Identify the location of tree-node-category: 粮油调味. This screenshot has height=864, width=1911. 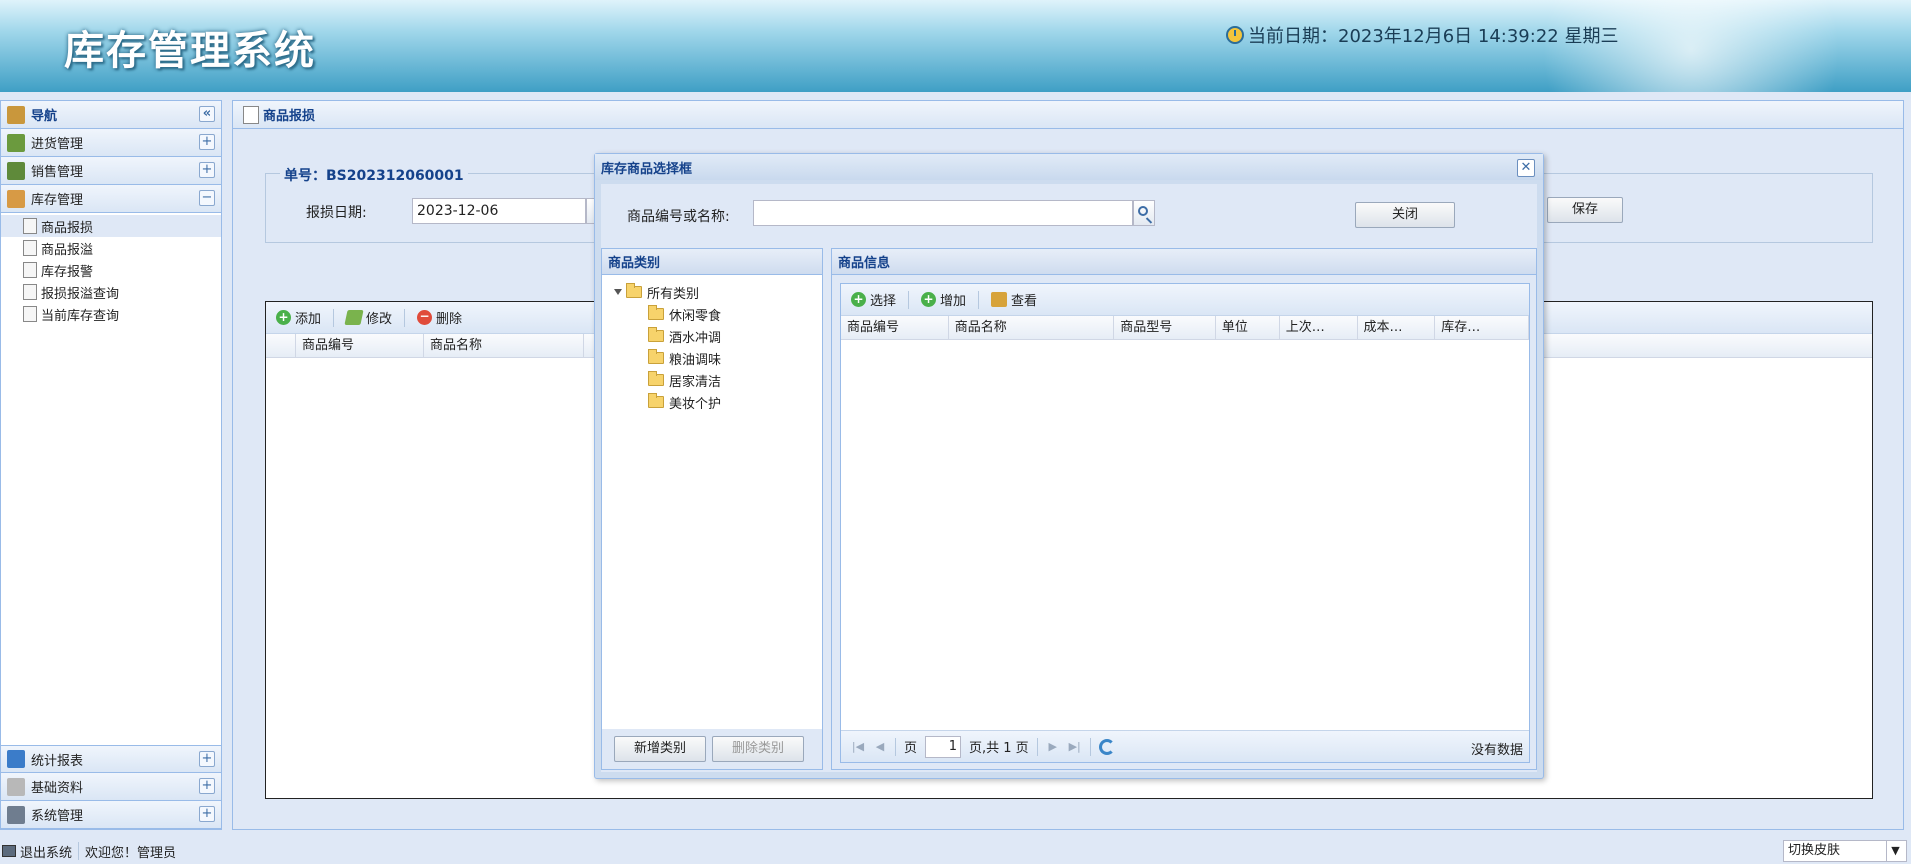
(712, 358).